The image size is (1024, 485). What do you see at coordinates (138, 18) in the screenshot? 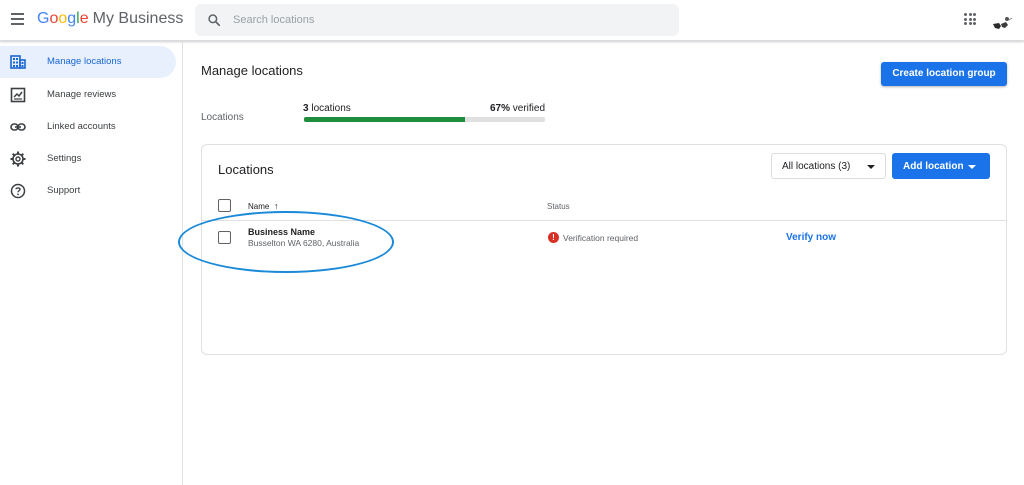
I see `product-name: My Business` at bounding box center [138, 18].